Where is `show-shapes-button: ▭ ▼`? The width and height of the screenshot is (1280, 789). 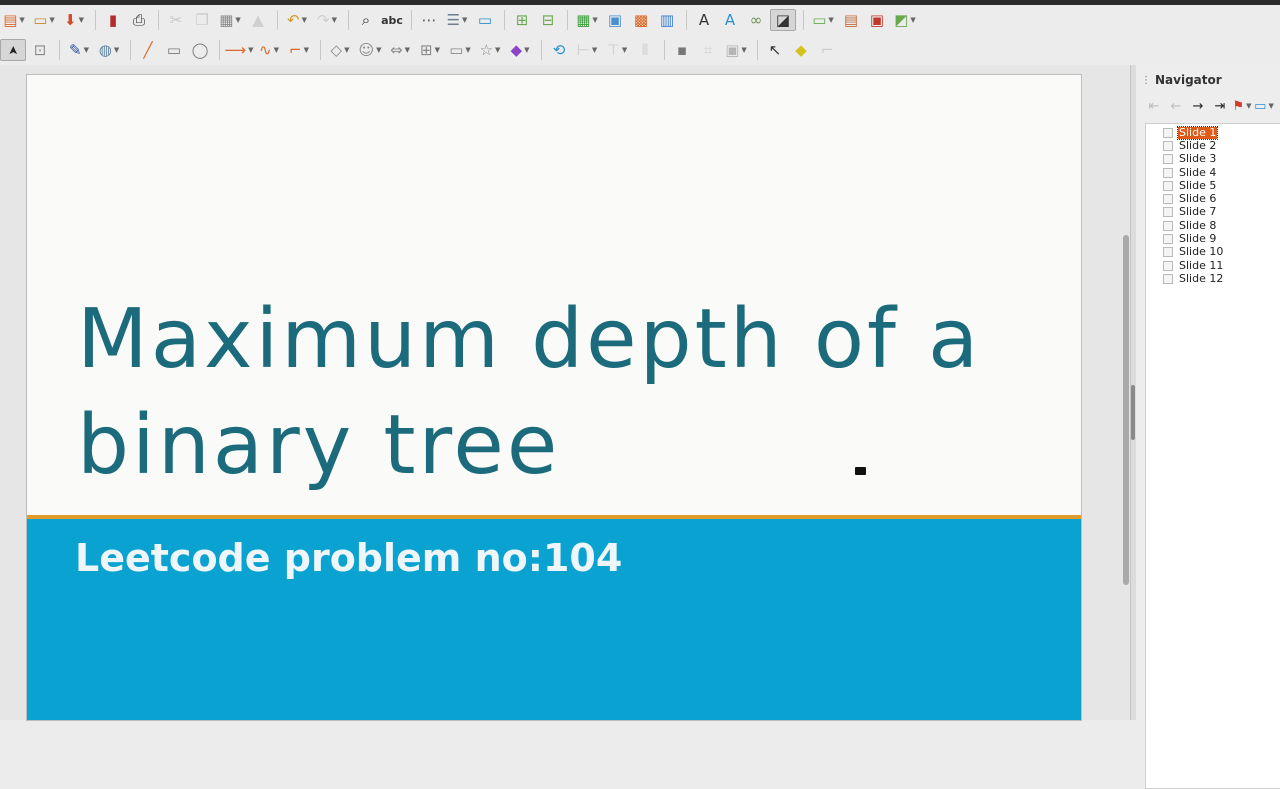 show-shapes-button: ▭ ▼ is located at coordinates (1264, 106).